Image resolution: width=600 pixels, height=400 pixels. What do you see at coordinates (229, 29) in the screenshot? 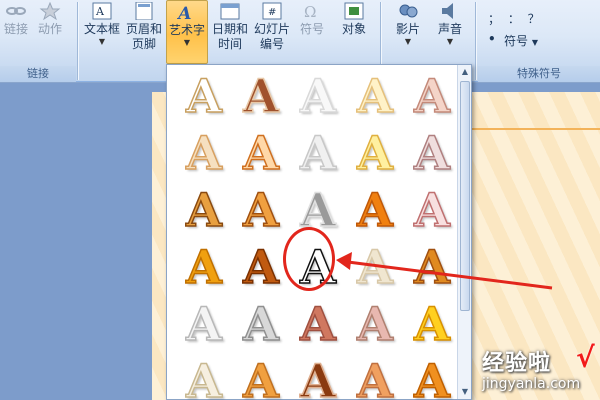
I see `datetime-label-1: 日期和` at bounding box center [229, 29].